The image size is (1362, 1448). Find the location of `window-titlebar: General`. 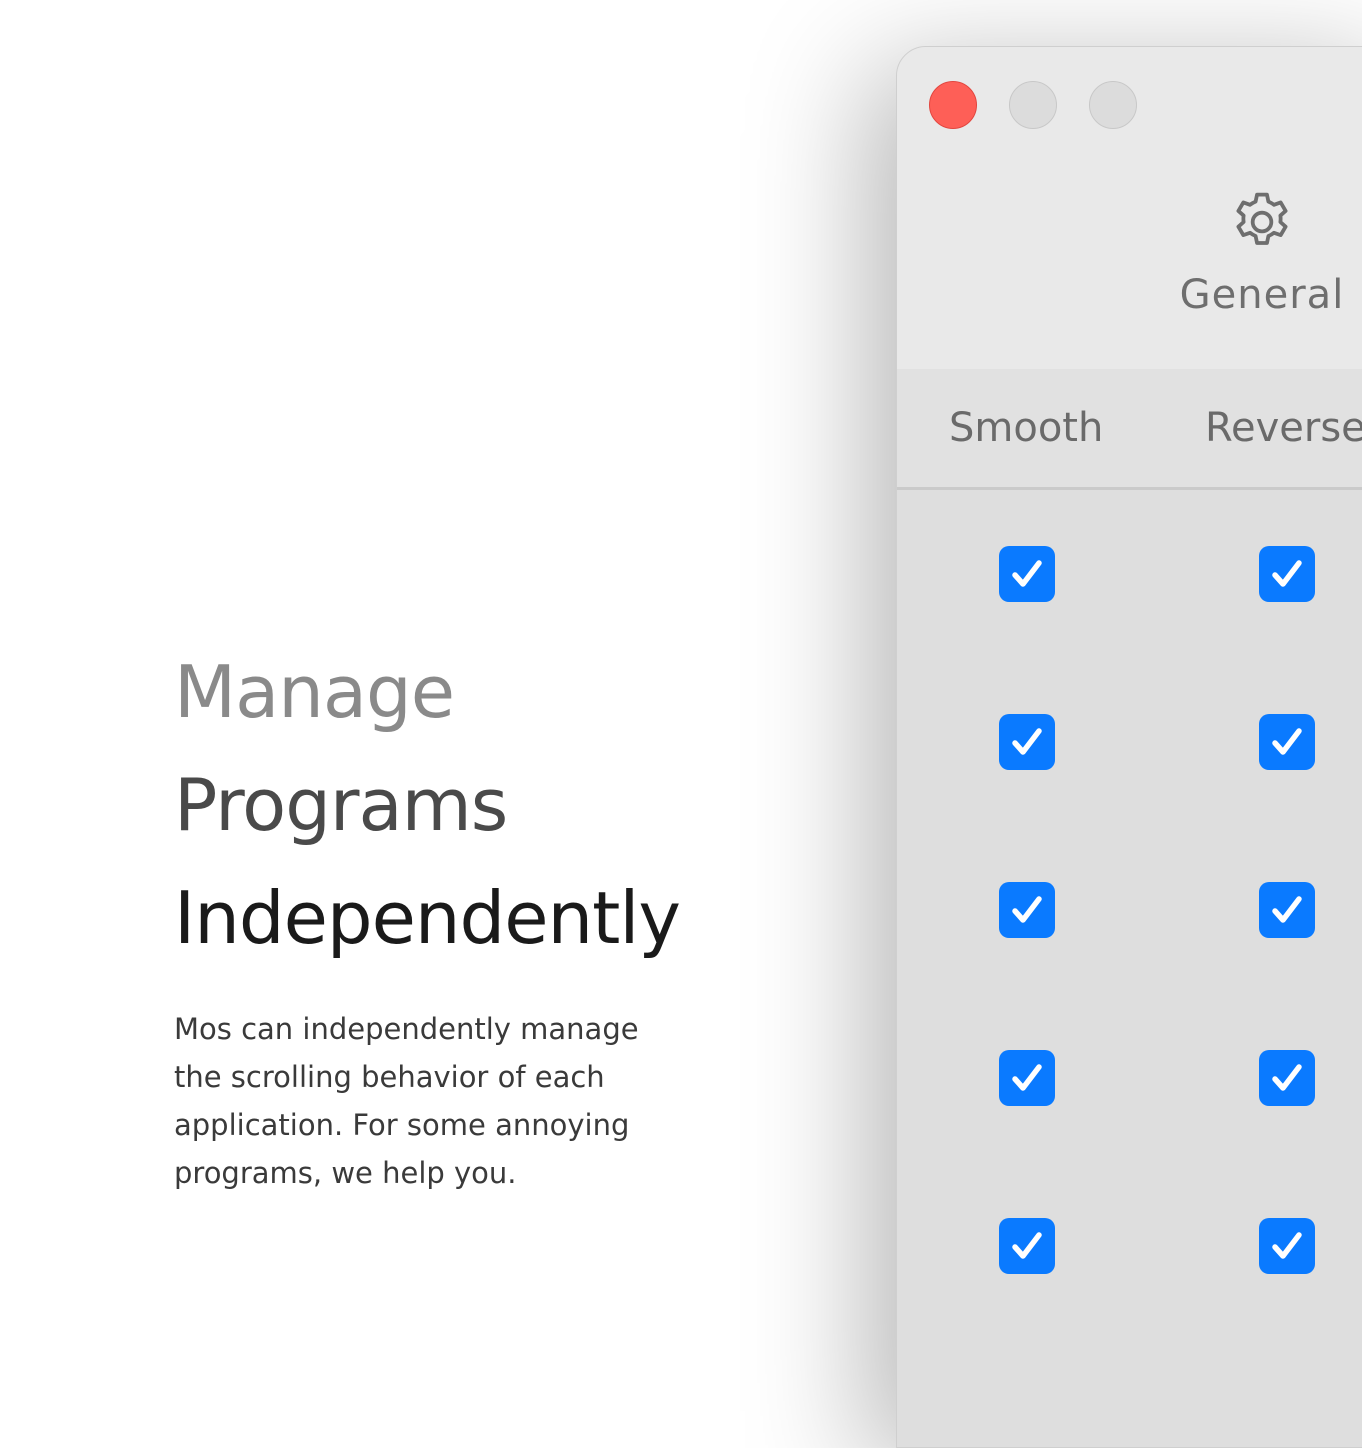

window-titlebar: General is located at coordinates (1129, 208).